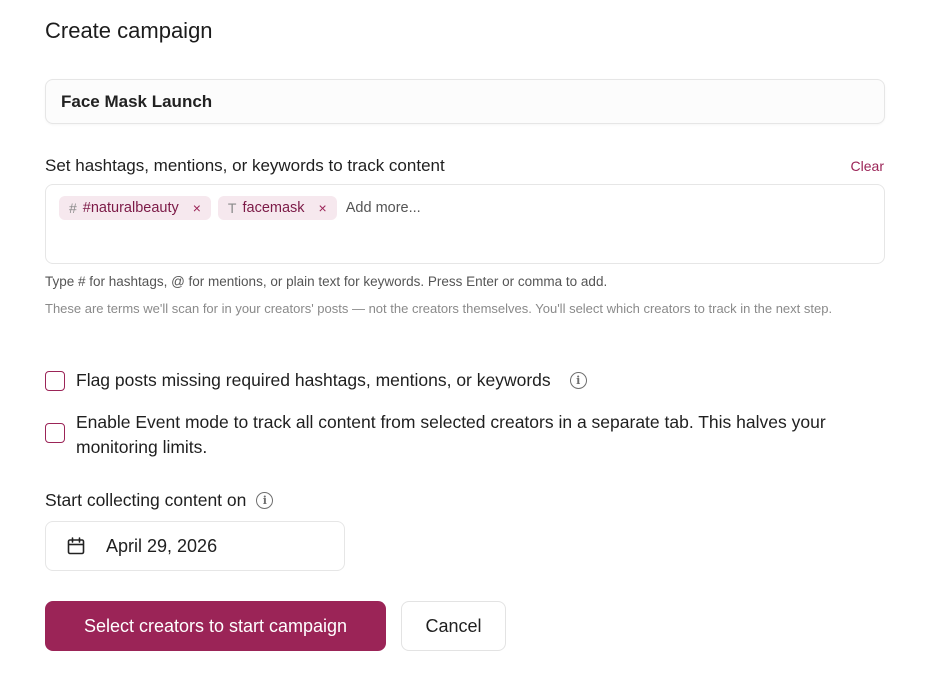 The width and height of the screenshot is (942, 682). I want to click on start-date-label: Start collecting content on, so click(146, 500).